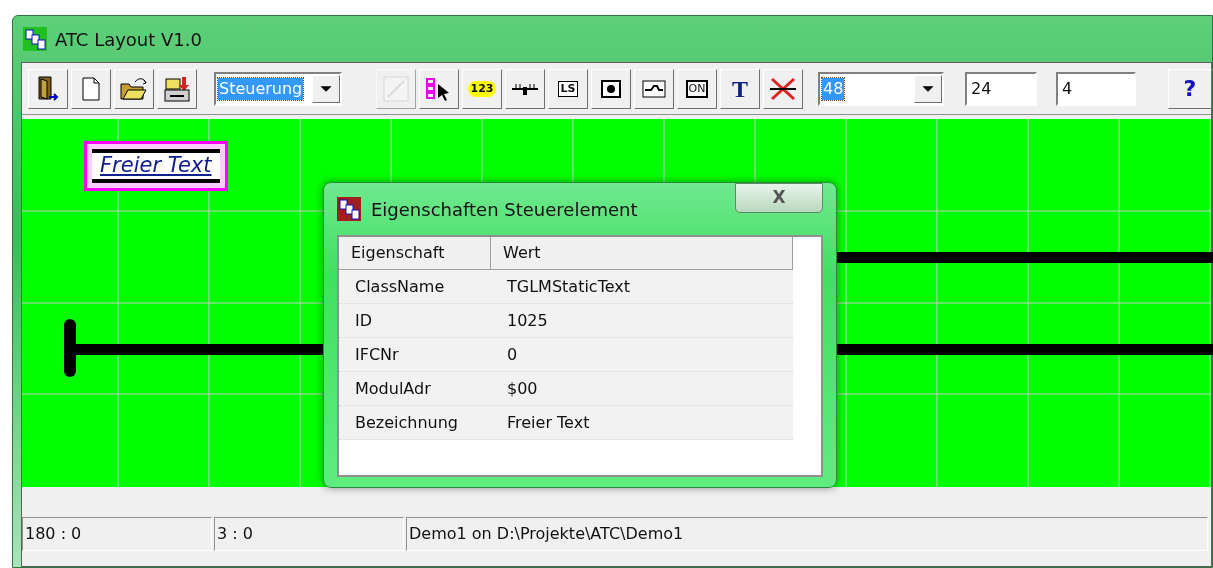 The image size is (1213, 568). Describe the element at coordinates (396, 88) in the screenshot. I see `blank-tool-icon` at that location.